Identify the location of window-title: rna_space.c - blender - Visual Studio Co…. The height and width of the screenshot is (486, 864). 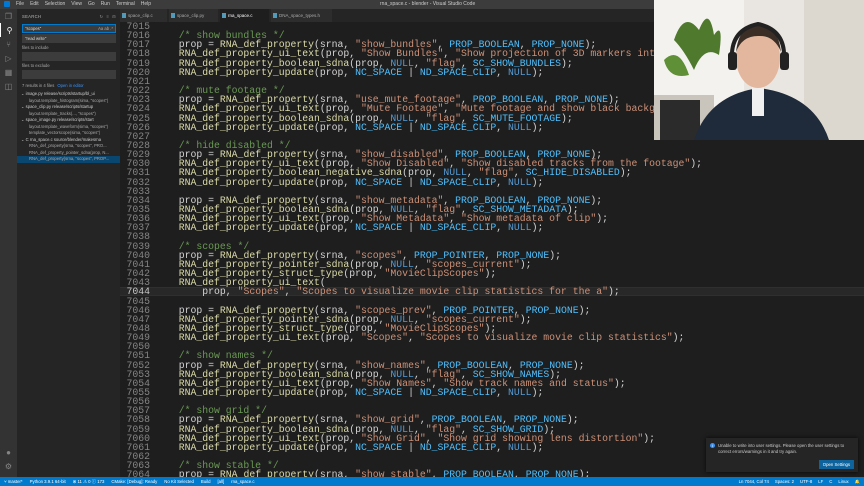
(428, 4).